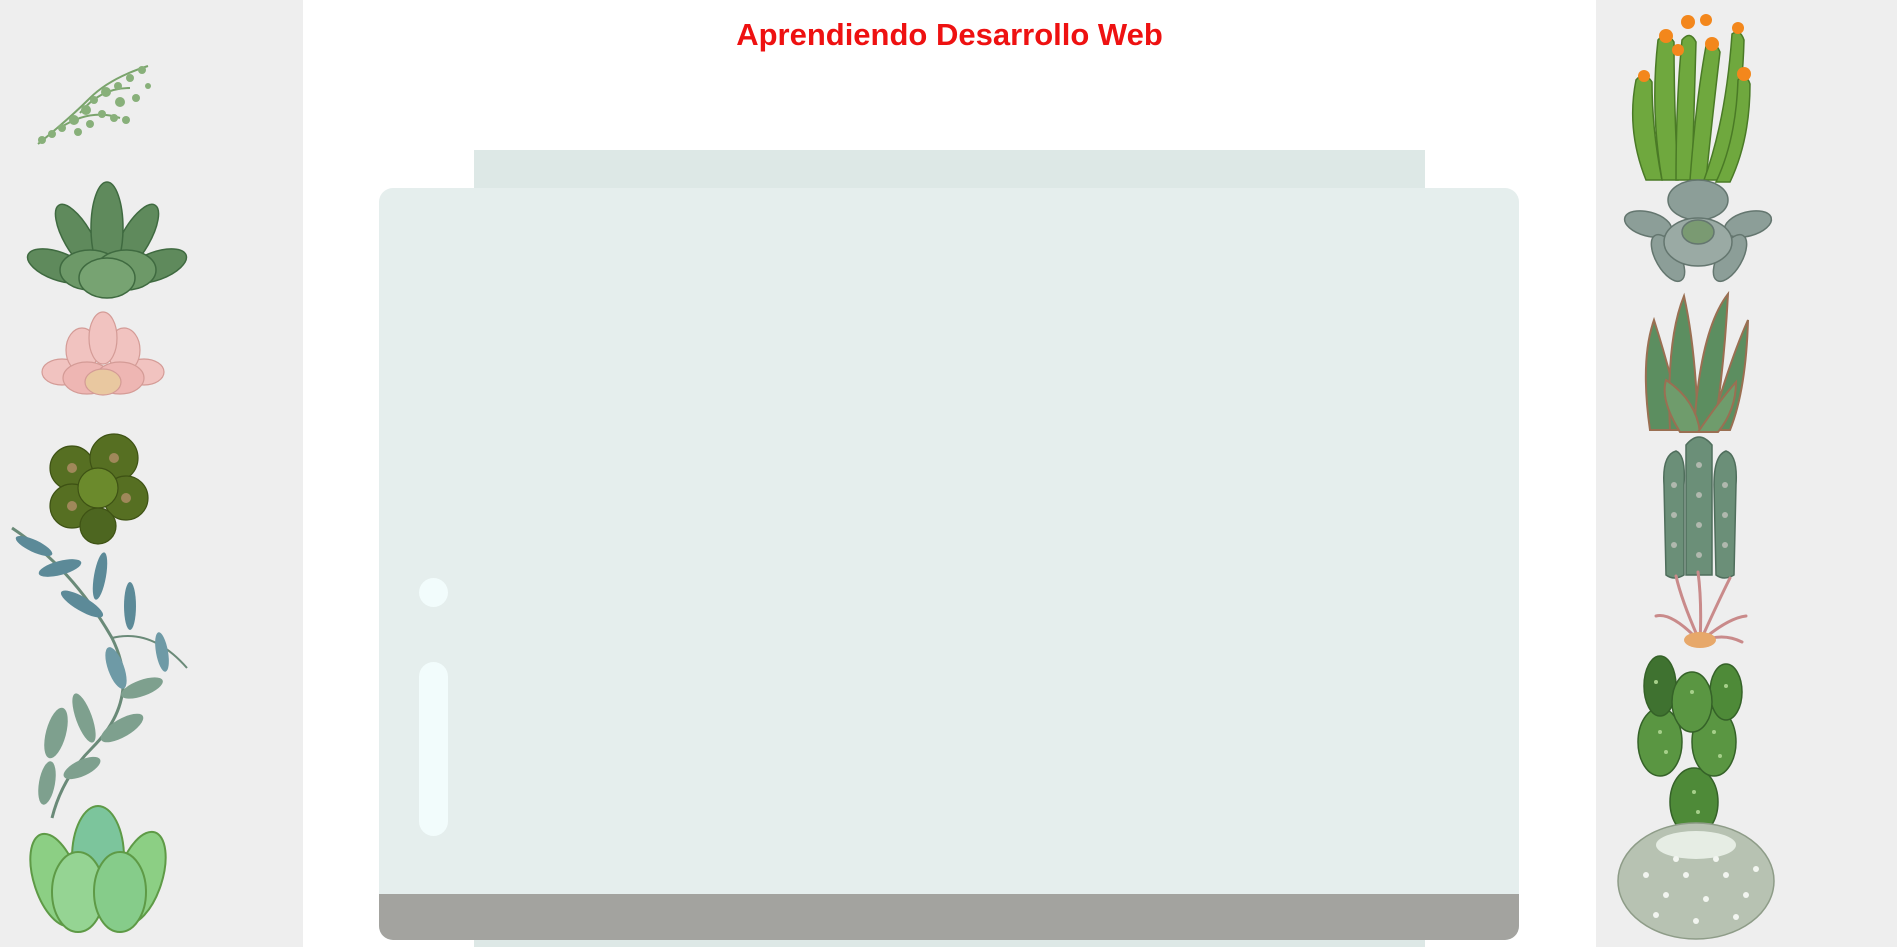 The height and width of the screenshot is (947, 1897). Describe the element at coordinates (95, 103) in the screenshot. I see `string-of-pearls-plant` at that location.